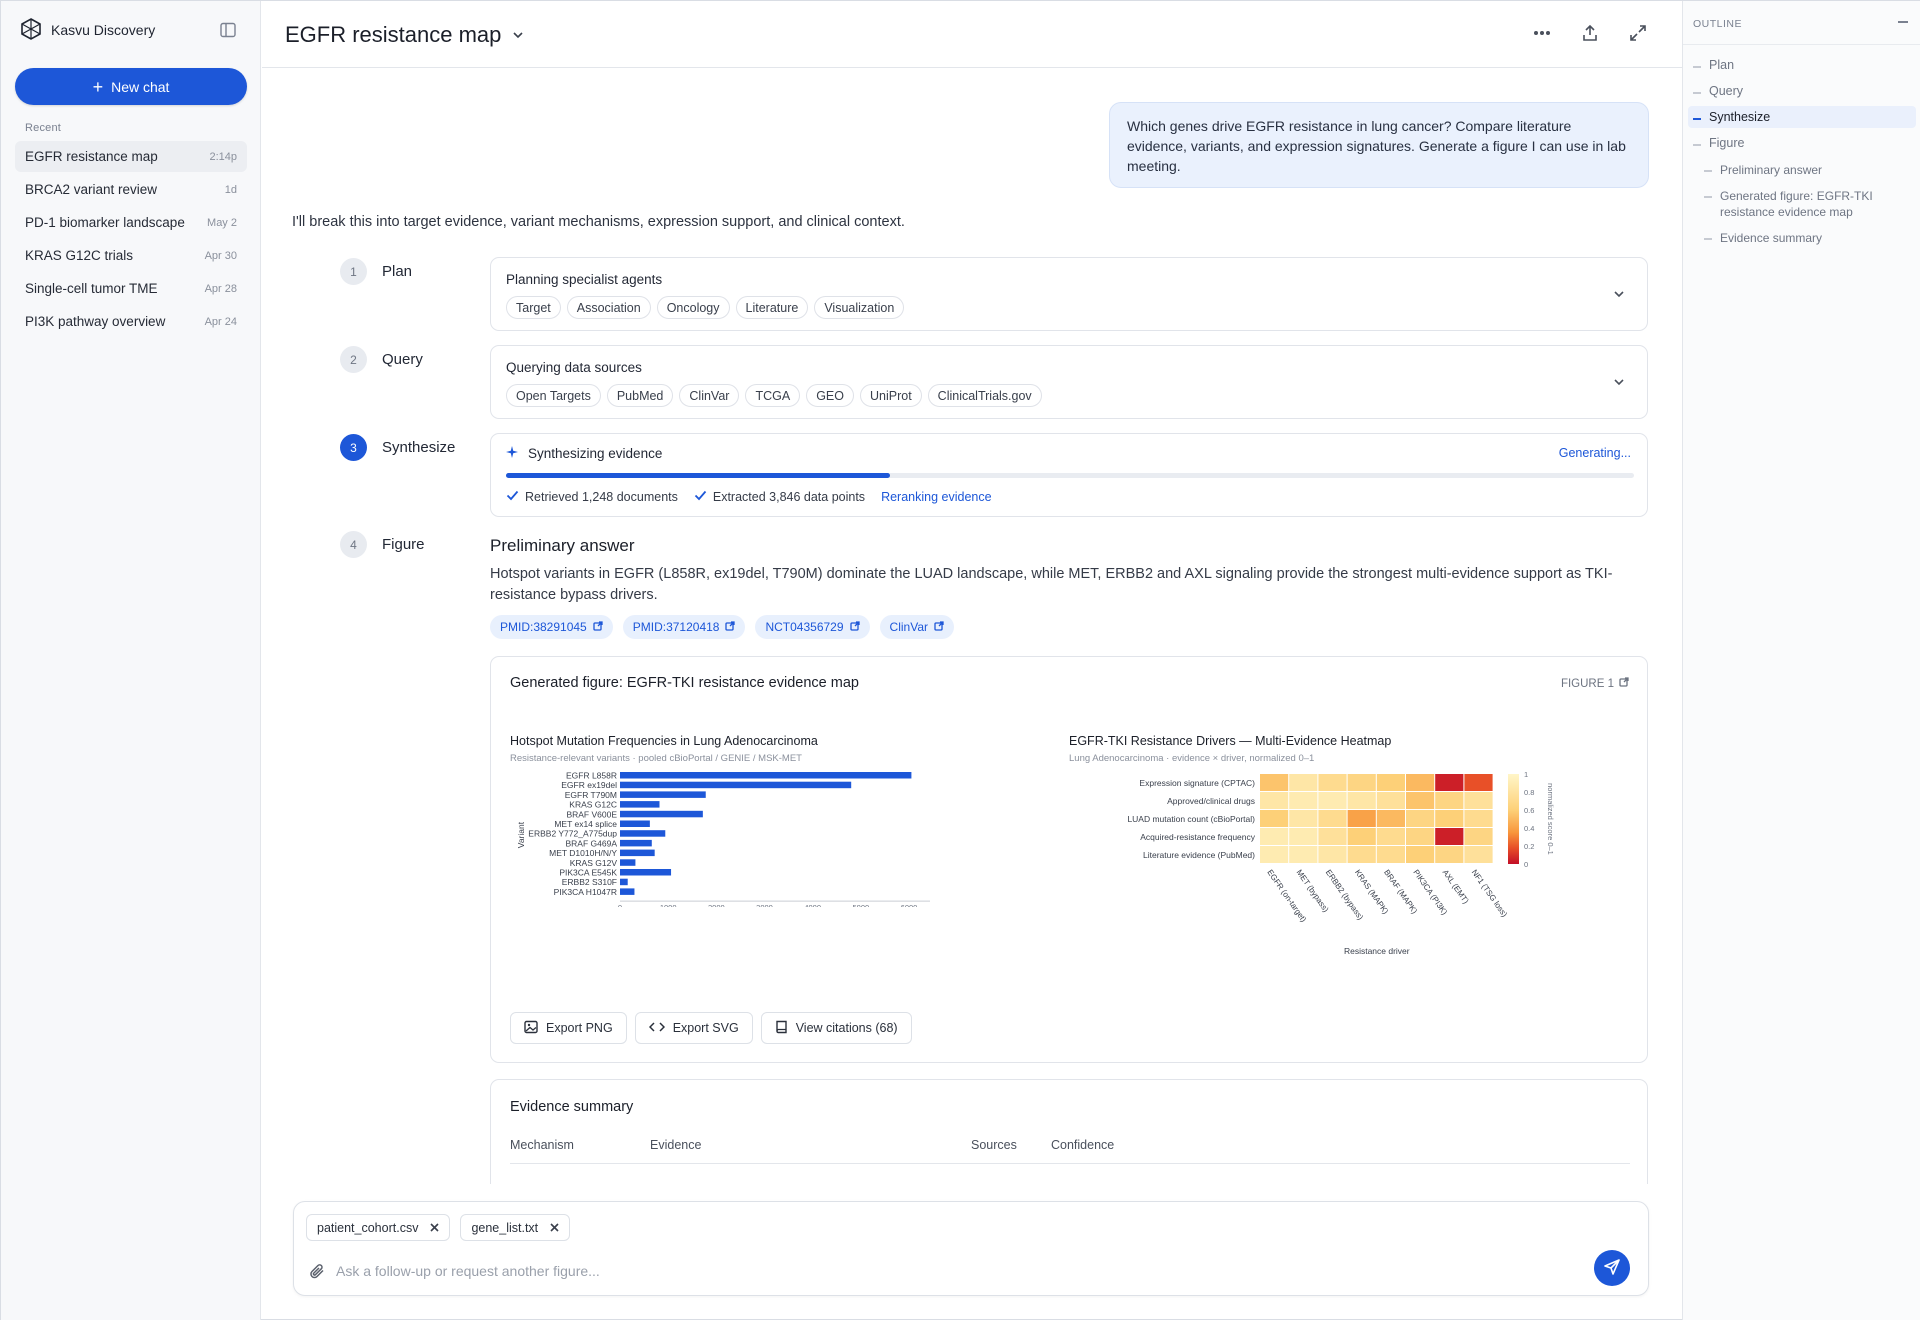 This screenshot has width=1920, height=1320. What do you see at coordinates (830, 395) in the screenshot?
I see `source-chip: GEO` at bounding box center [830, 395].